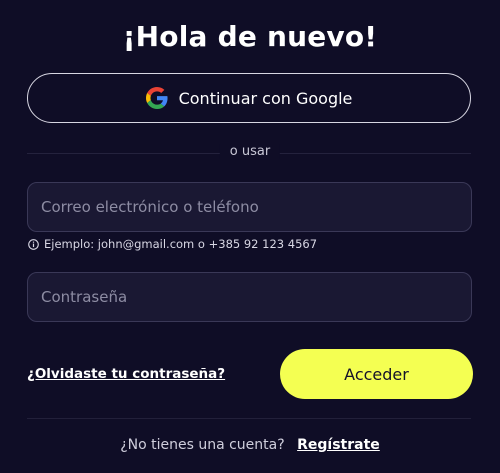 This screenshot has width=500, height=473. I want to click on google-icon, so click(156, 98).